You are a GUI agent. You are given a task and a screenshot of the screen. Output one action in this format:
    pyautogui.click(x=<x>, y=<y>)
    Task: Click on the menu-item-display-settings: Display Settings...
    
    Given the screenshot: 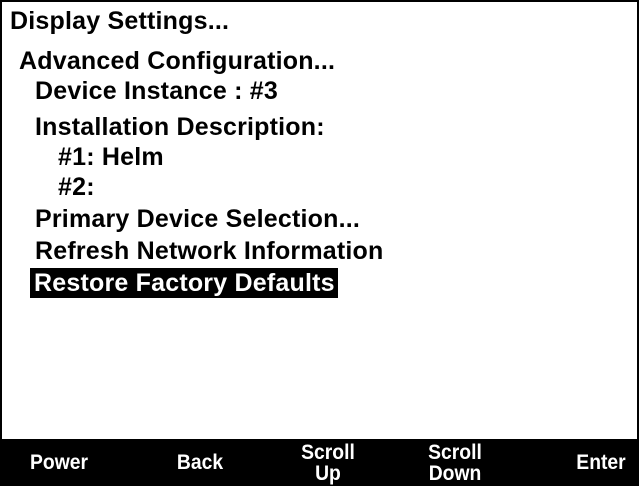 What is the action you would take?
    pyautogui.click(x=119, y=21)
    